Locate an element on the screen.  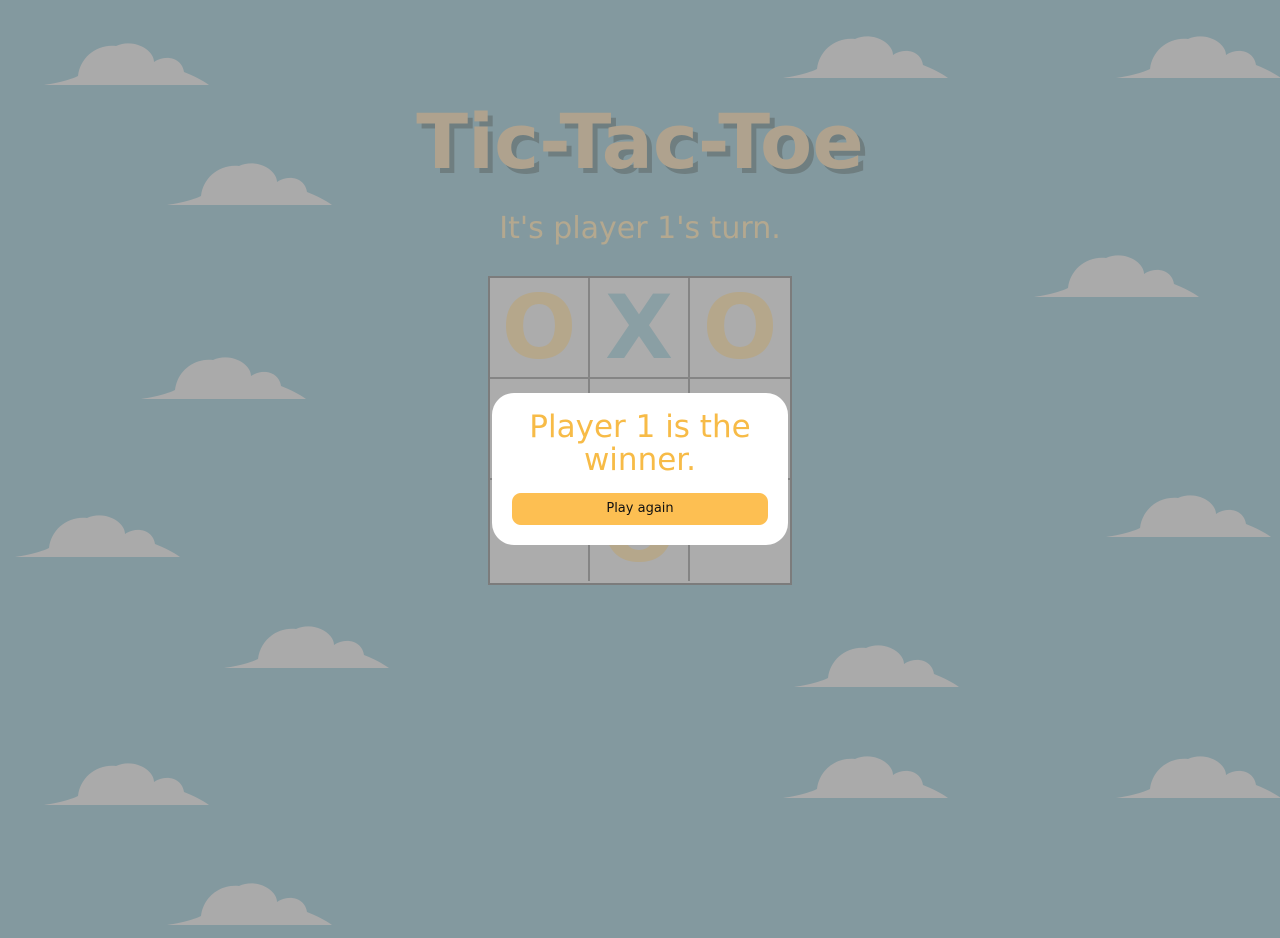
game-title: Tic-Tac-Toe is located at coordinates (640, 141).